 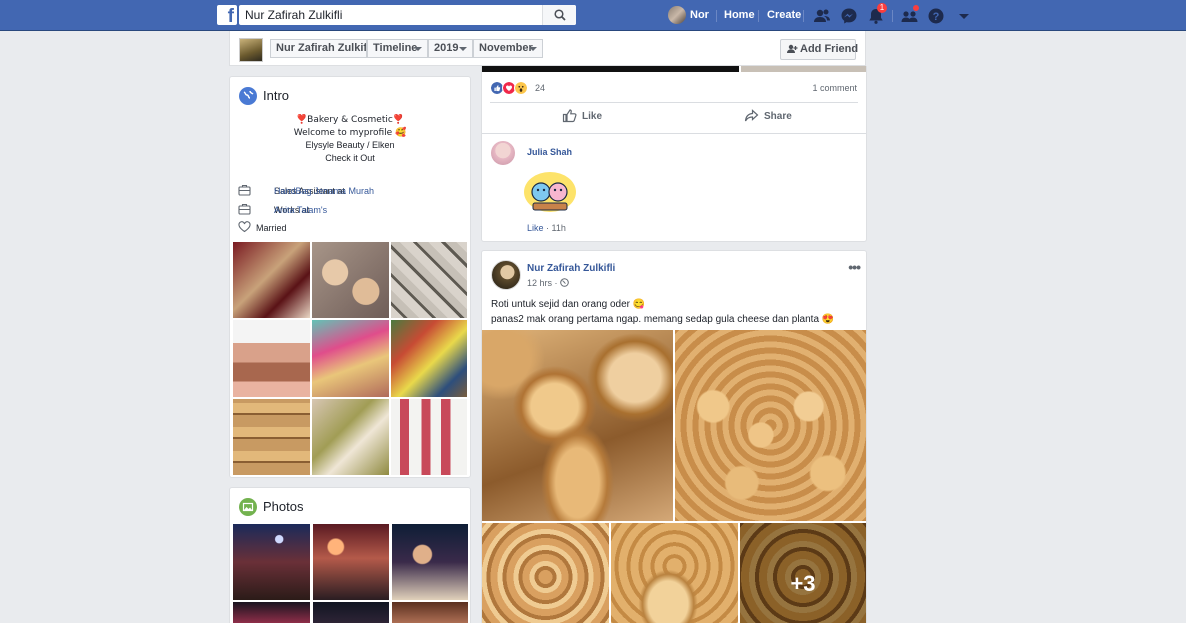 I want to click on friend-requests-icon, so click(x=822, y=16).